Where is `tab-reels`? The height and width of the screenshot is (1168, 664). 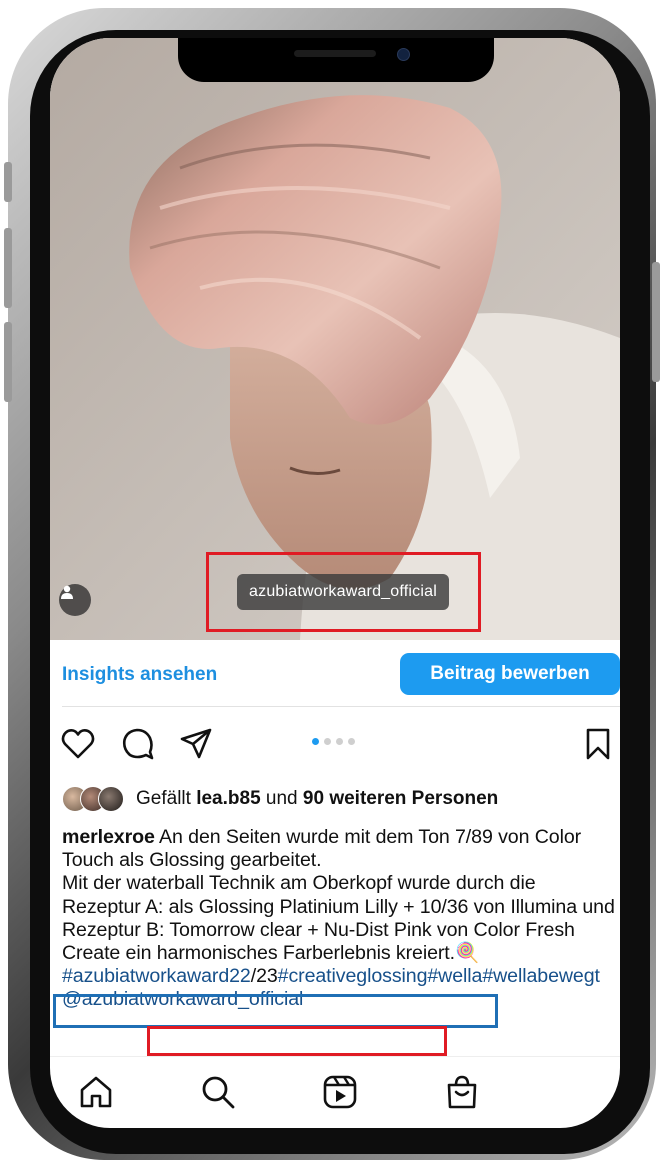
tab-reels is located at coordinates (340, 1092).